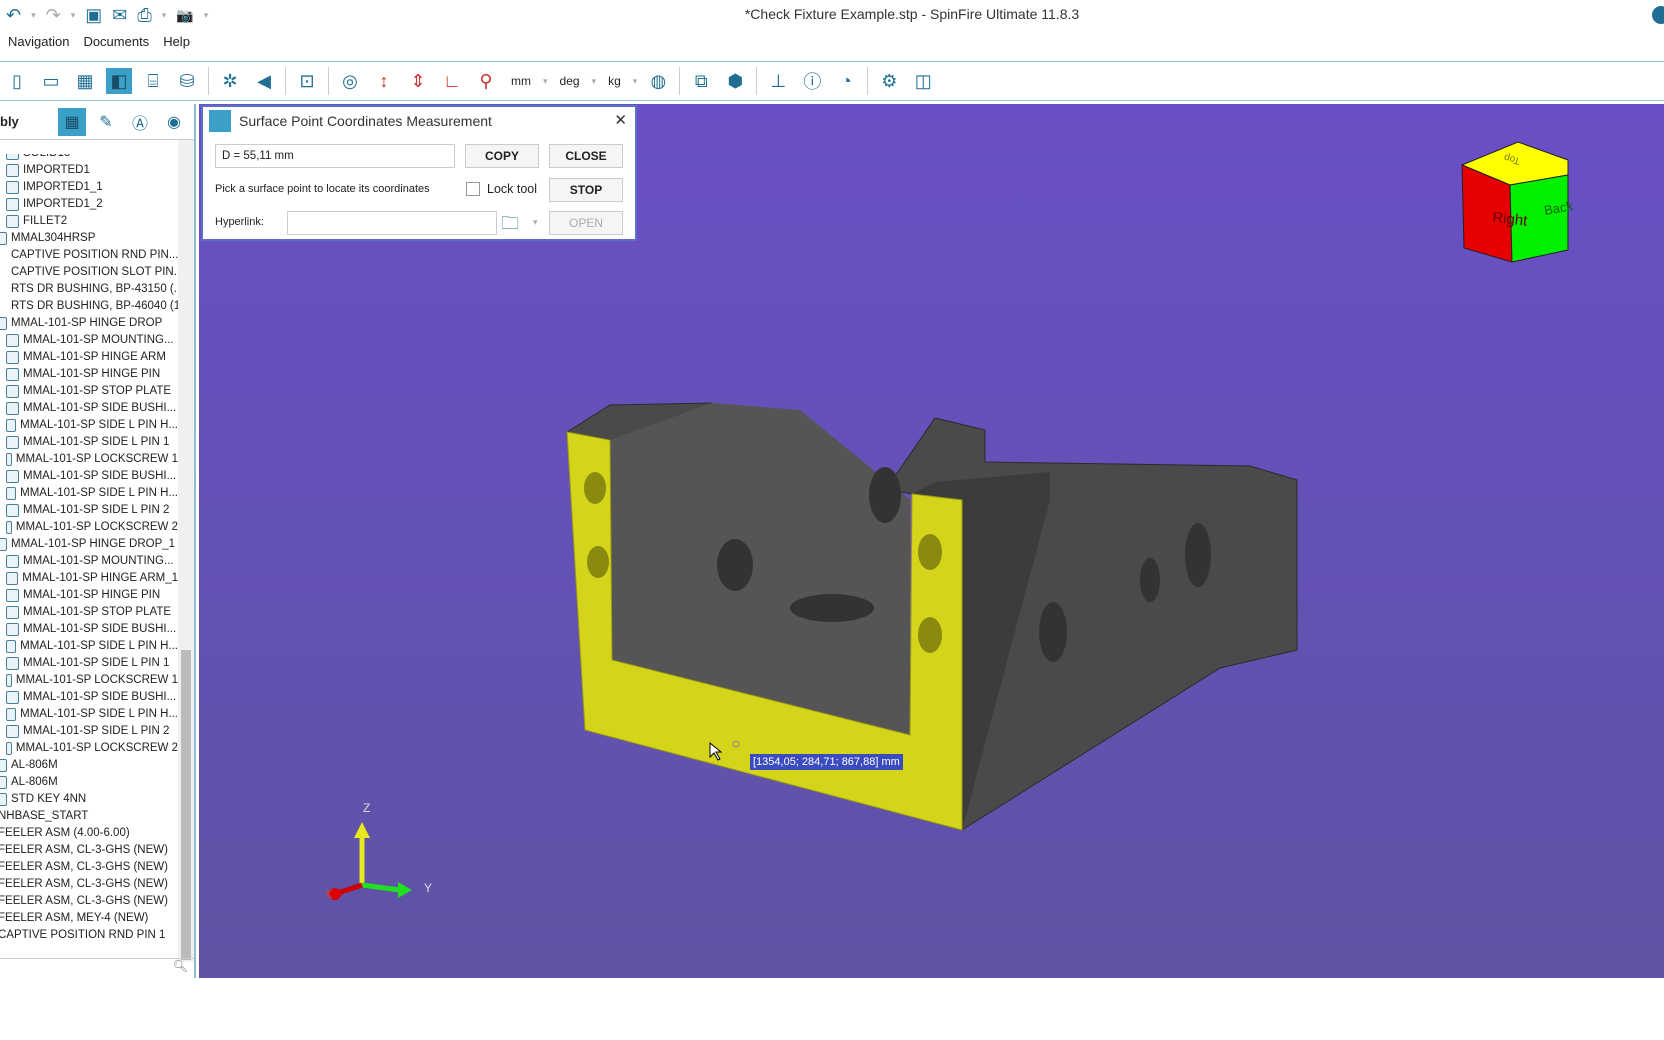  I want to click on folder-icon: 🗀, so click(510, 226).